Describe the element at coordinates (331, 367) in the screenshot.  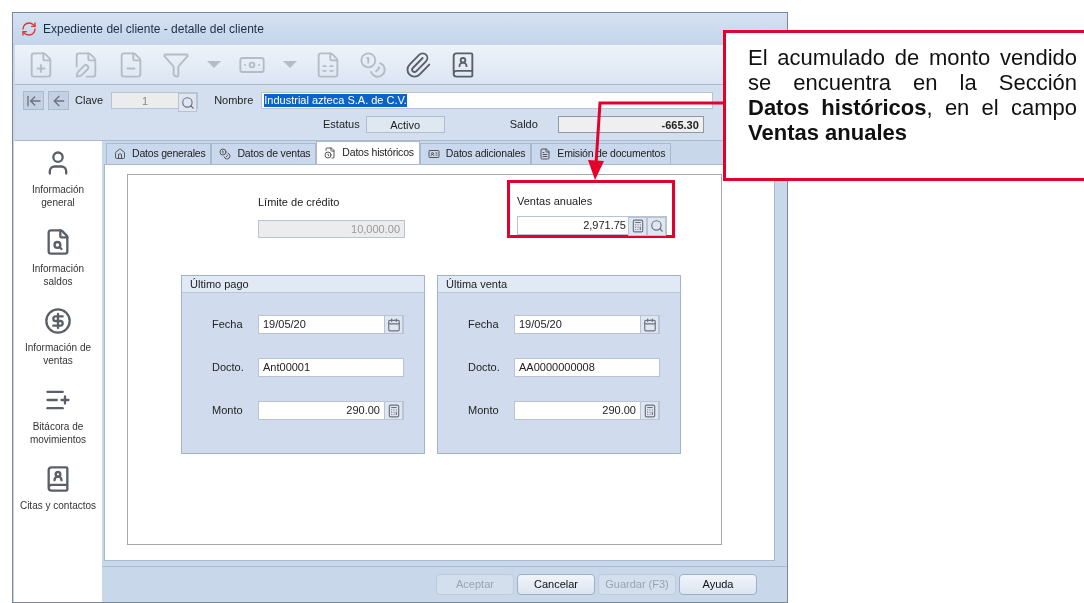
I see `input-field: Ant00001` at that location.